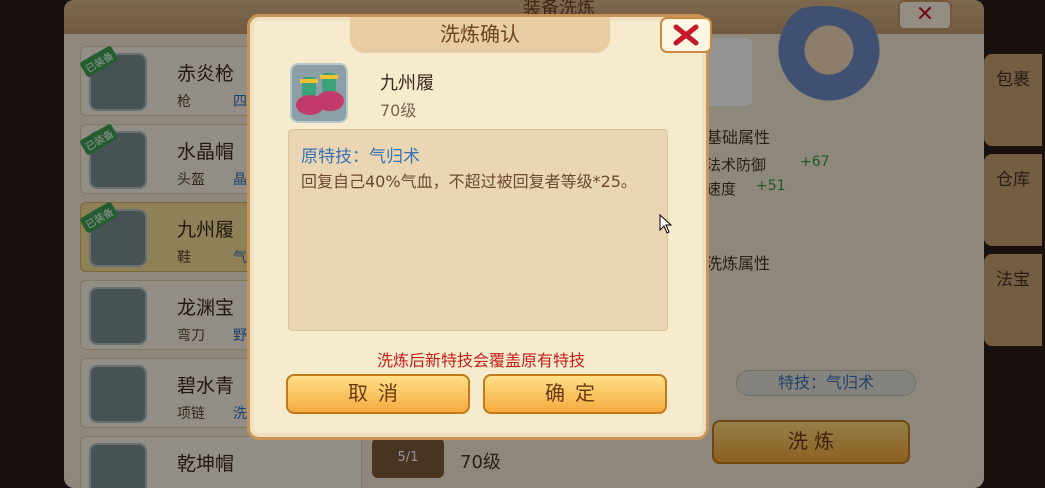  I want to click on close-button, so click(686, 35).